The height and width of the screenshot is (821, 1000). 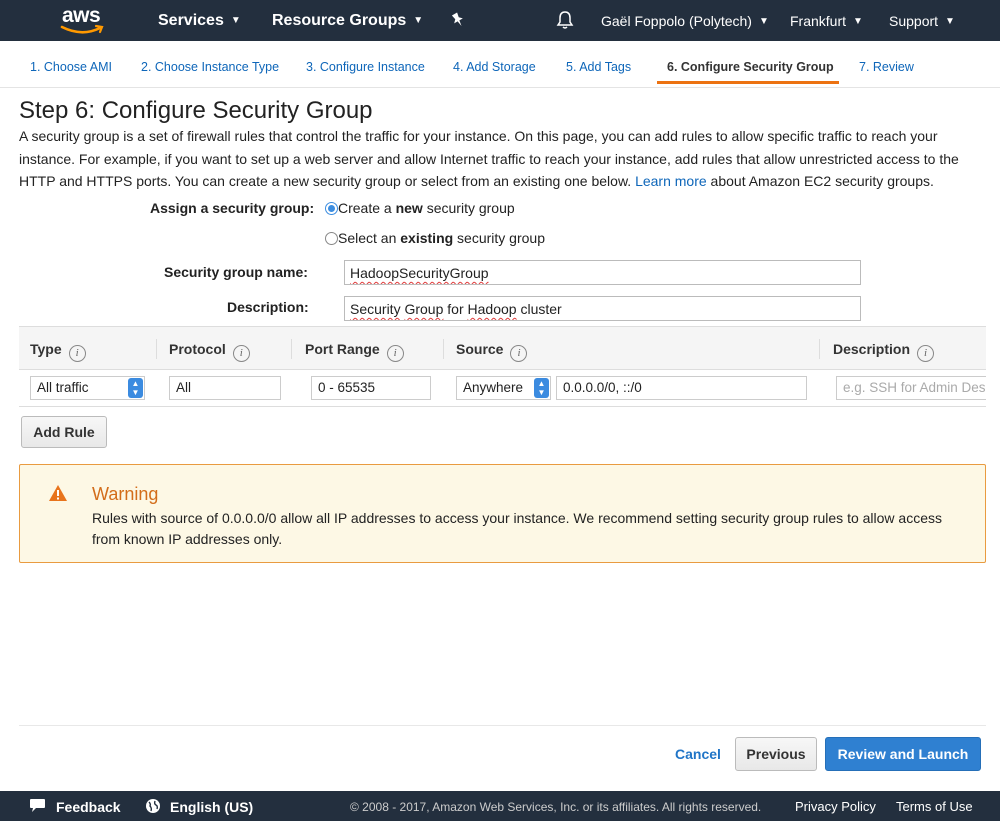 What do you see at coordinates (375, 309) in the screenshot?
I see `desc-word: Security` at bounding box center [375, 309].